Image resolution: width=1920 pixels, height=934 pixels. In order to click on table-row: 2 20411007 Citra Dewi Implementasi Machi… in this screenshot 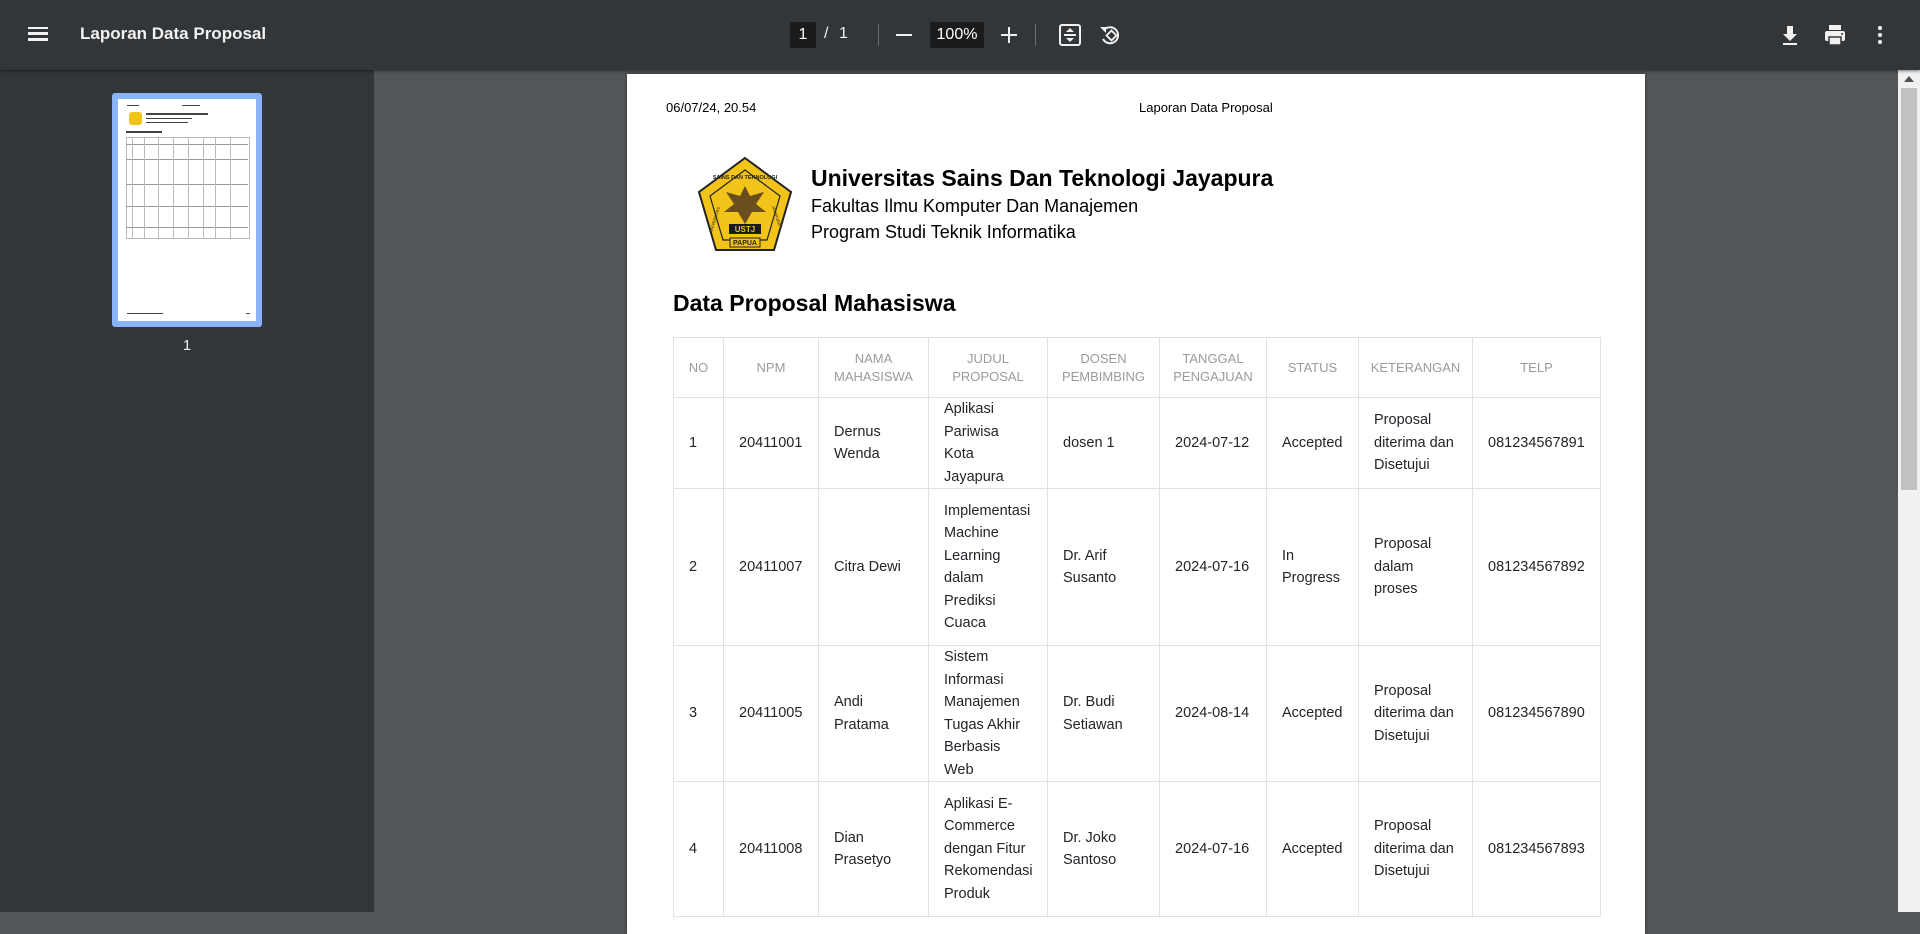, I will do `click(1137, 567)`.